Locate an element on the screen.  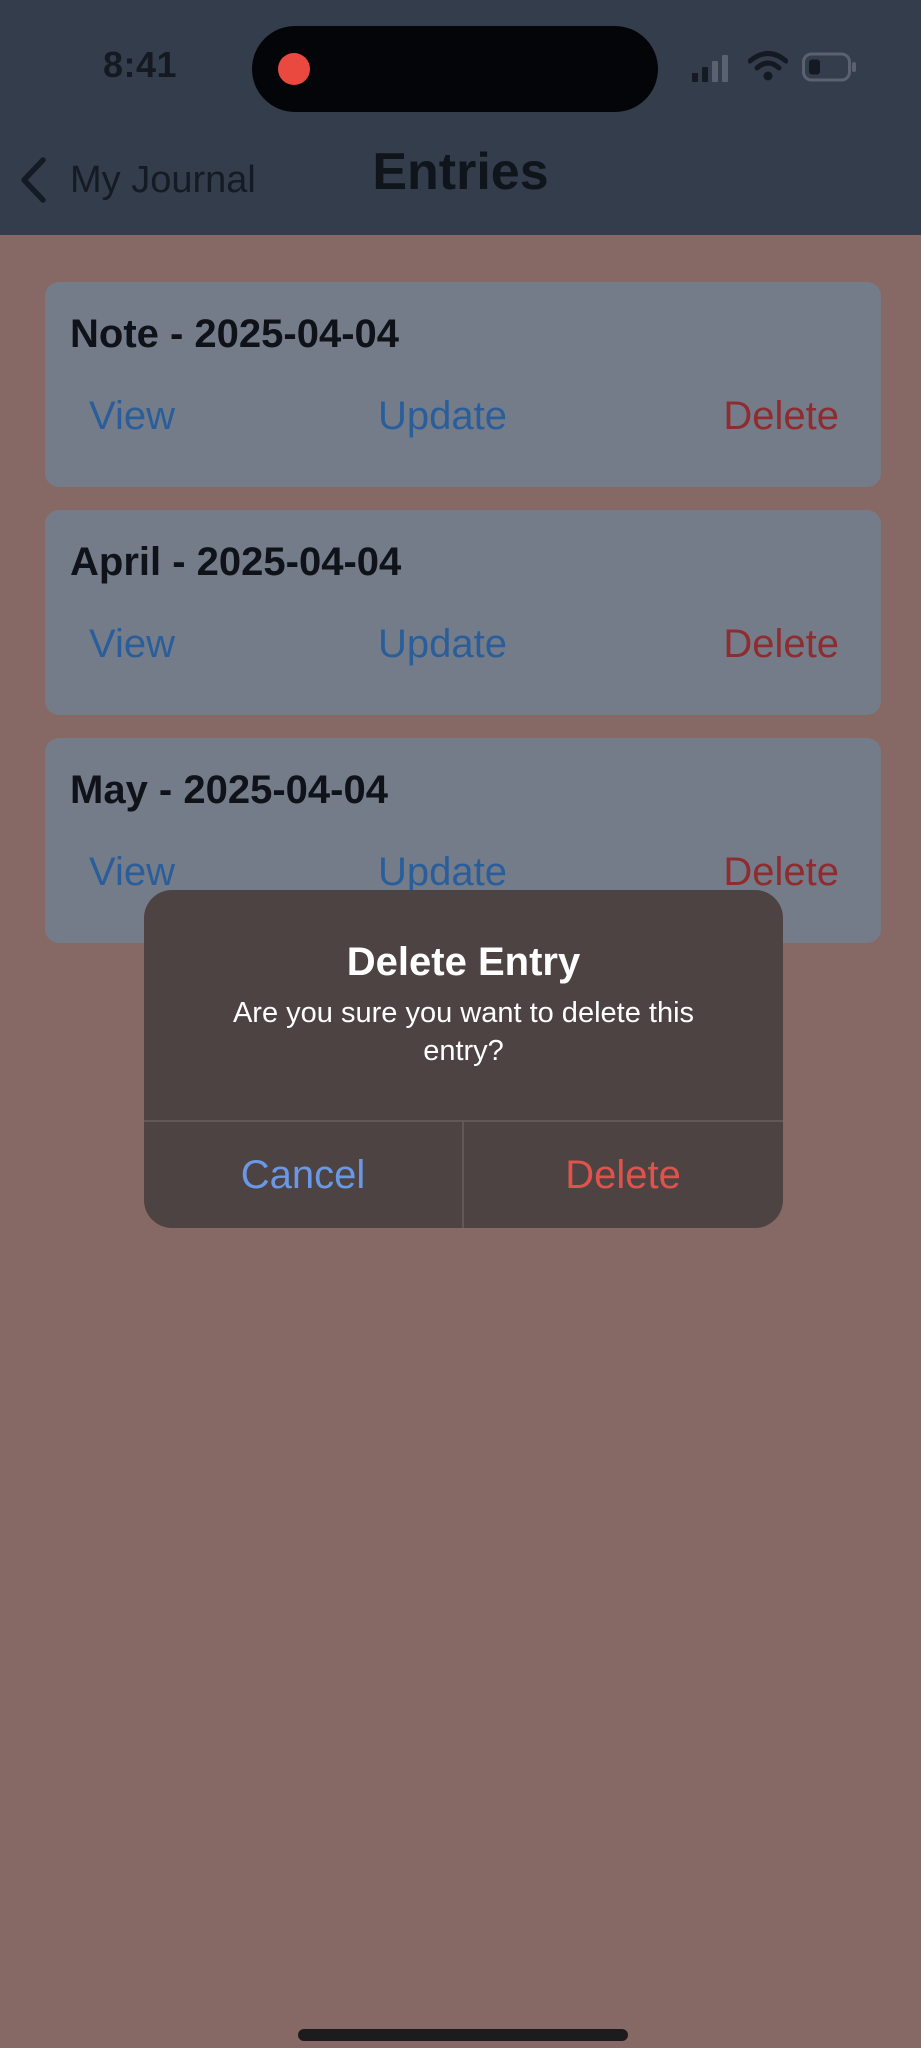
entry-title: May - 2025-04-04 is located at coordinates (229, 790).